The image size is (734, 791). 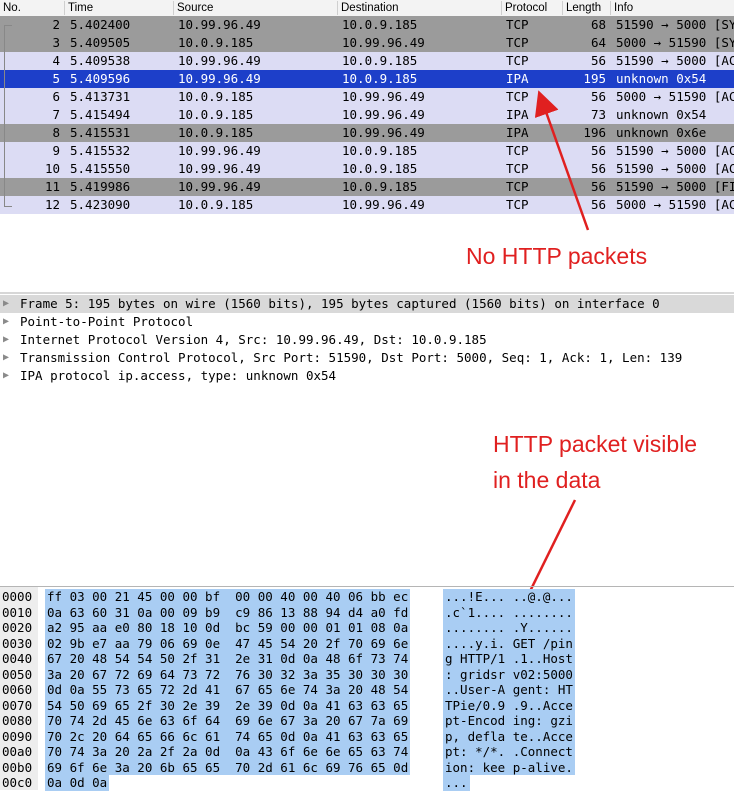 I want to click on byte-offset: 0070, so click(x=17, y=706).